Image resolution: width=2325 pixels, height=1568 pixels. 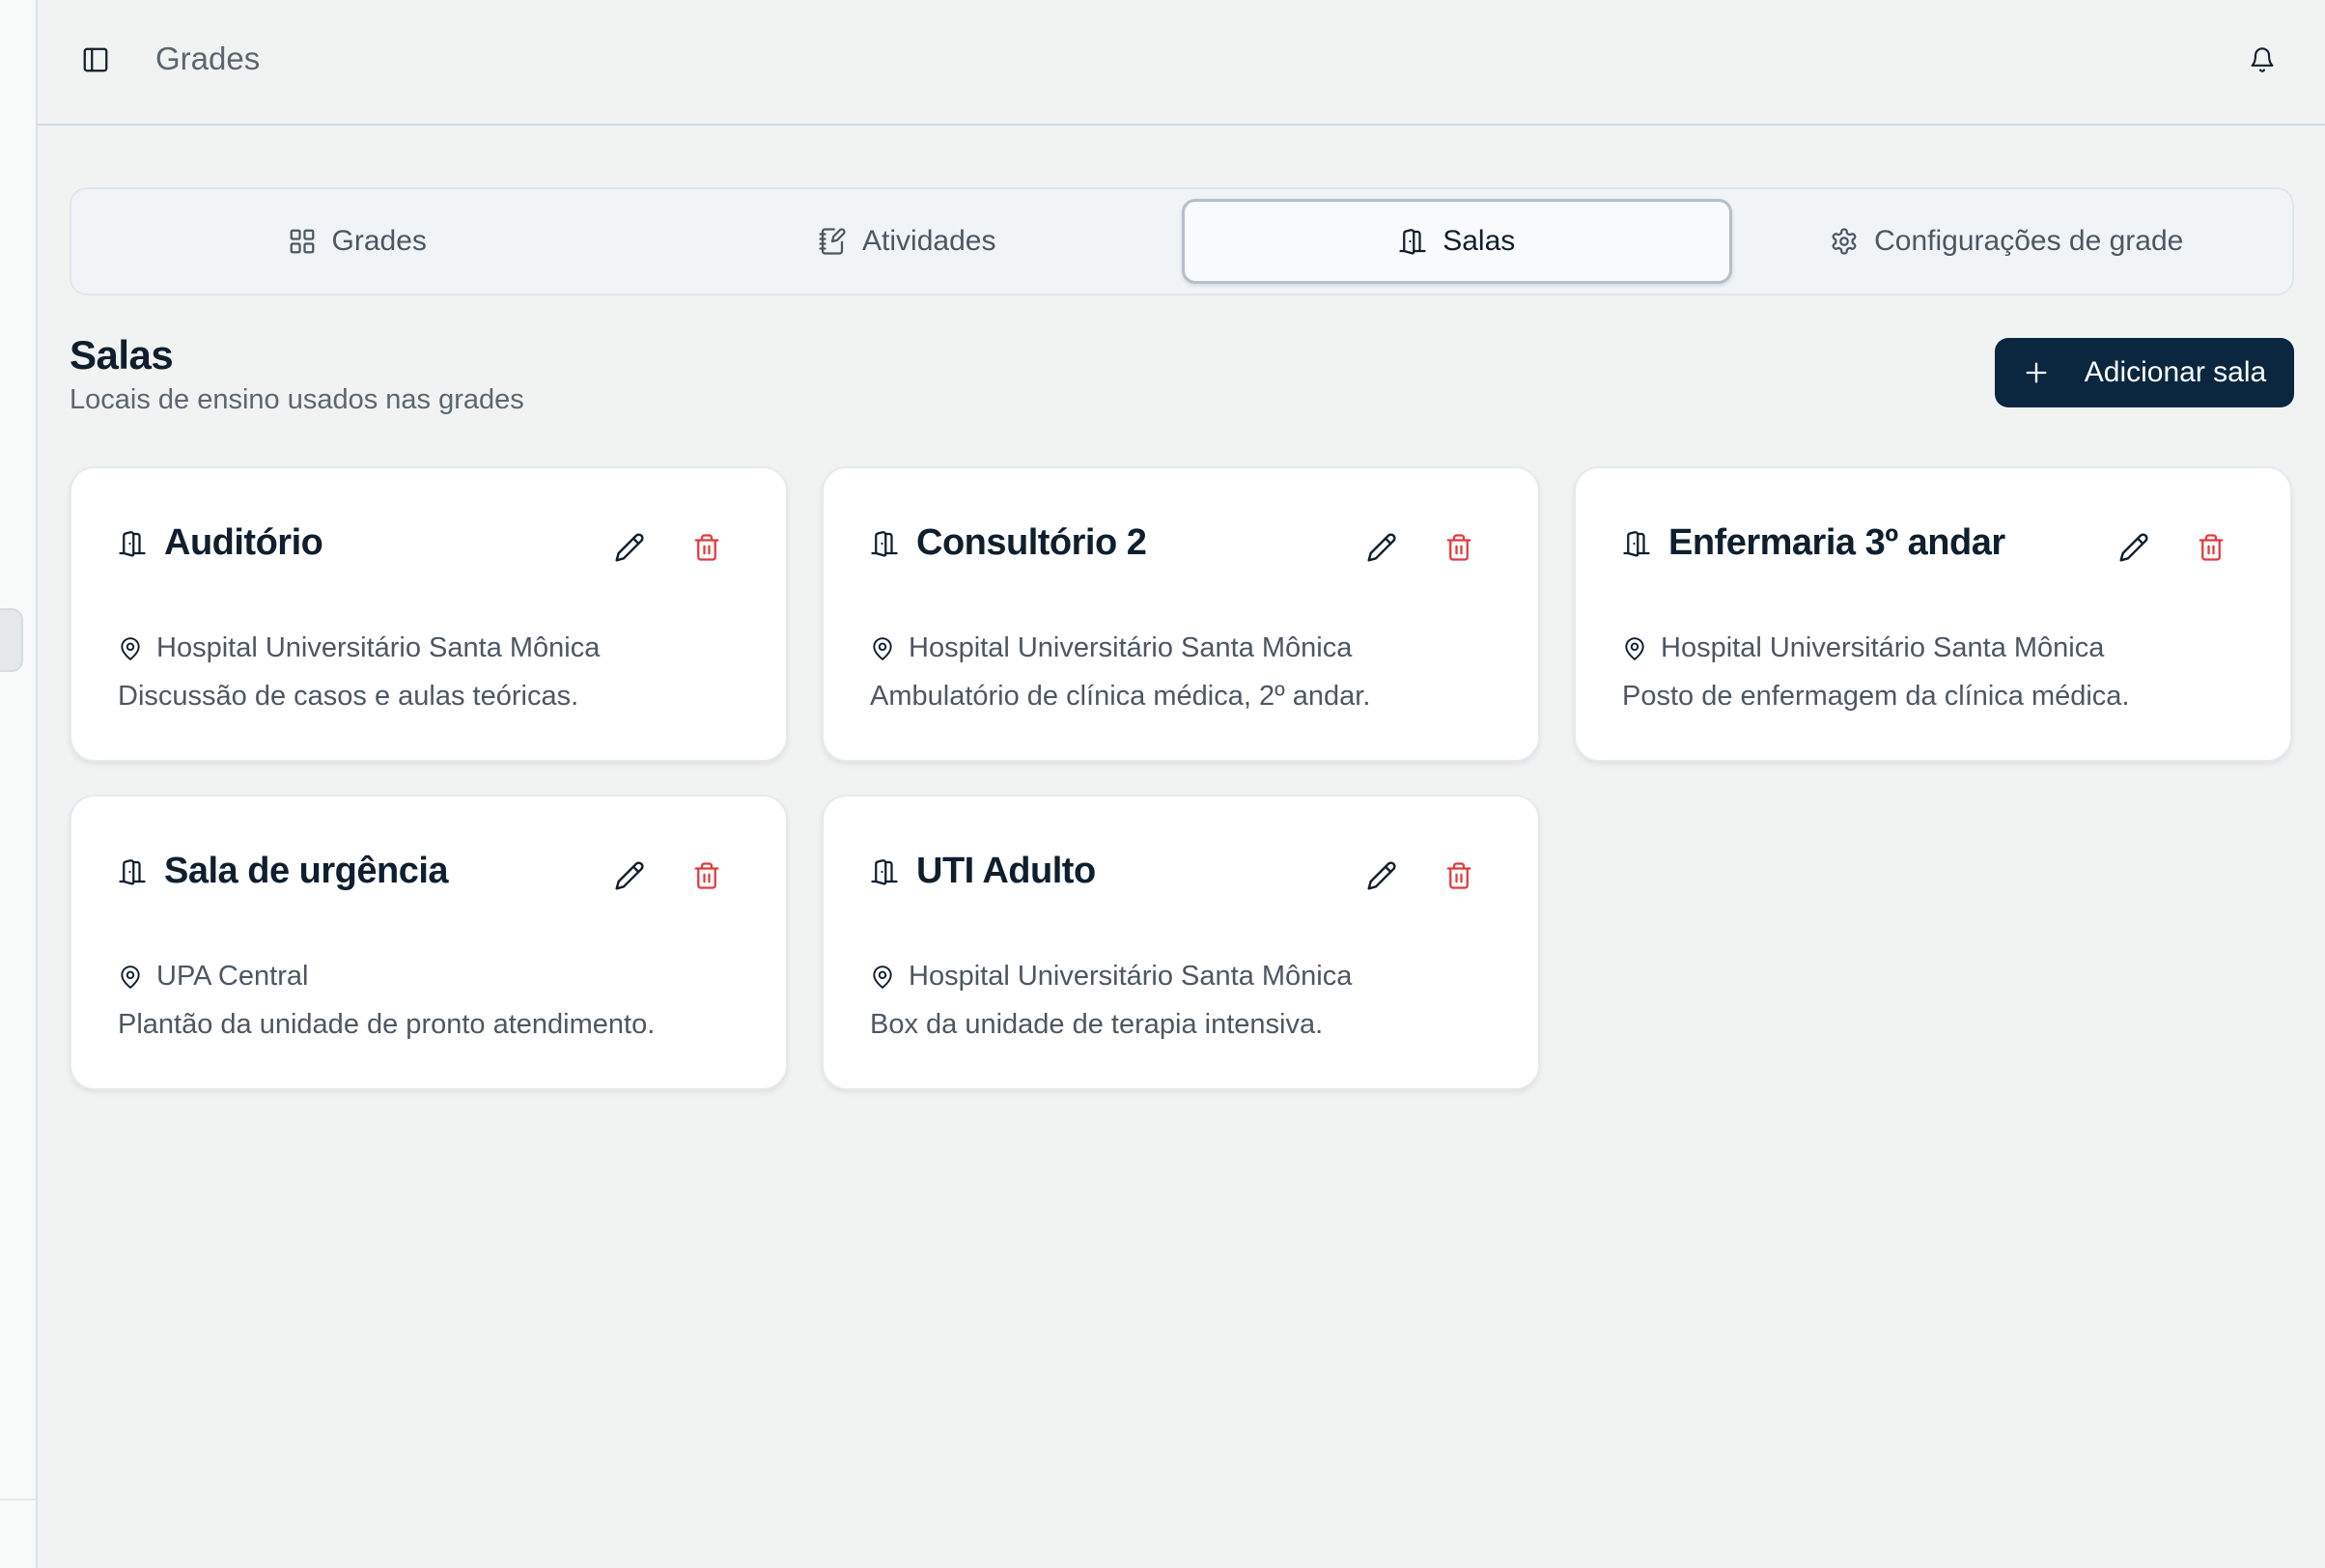 What do you see at coordinates (19, 784) in the screenshot?
I see `sidebar-collapsed` at bounding box center [19, 784].